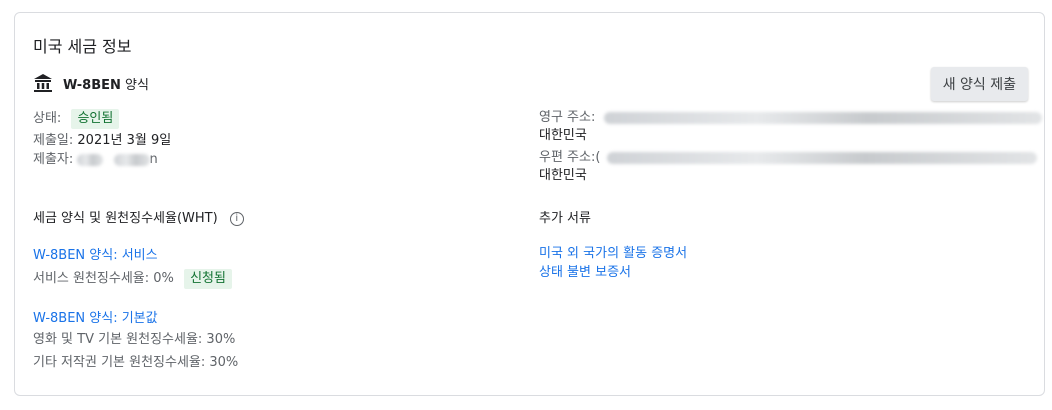 The width and height of the screenshot is (1052, 410). What do you see at coordinates (53, 159) in the screenshot?
I see `submitter-label: 제출자:` at bounding box center [53, 159].